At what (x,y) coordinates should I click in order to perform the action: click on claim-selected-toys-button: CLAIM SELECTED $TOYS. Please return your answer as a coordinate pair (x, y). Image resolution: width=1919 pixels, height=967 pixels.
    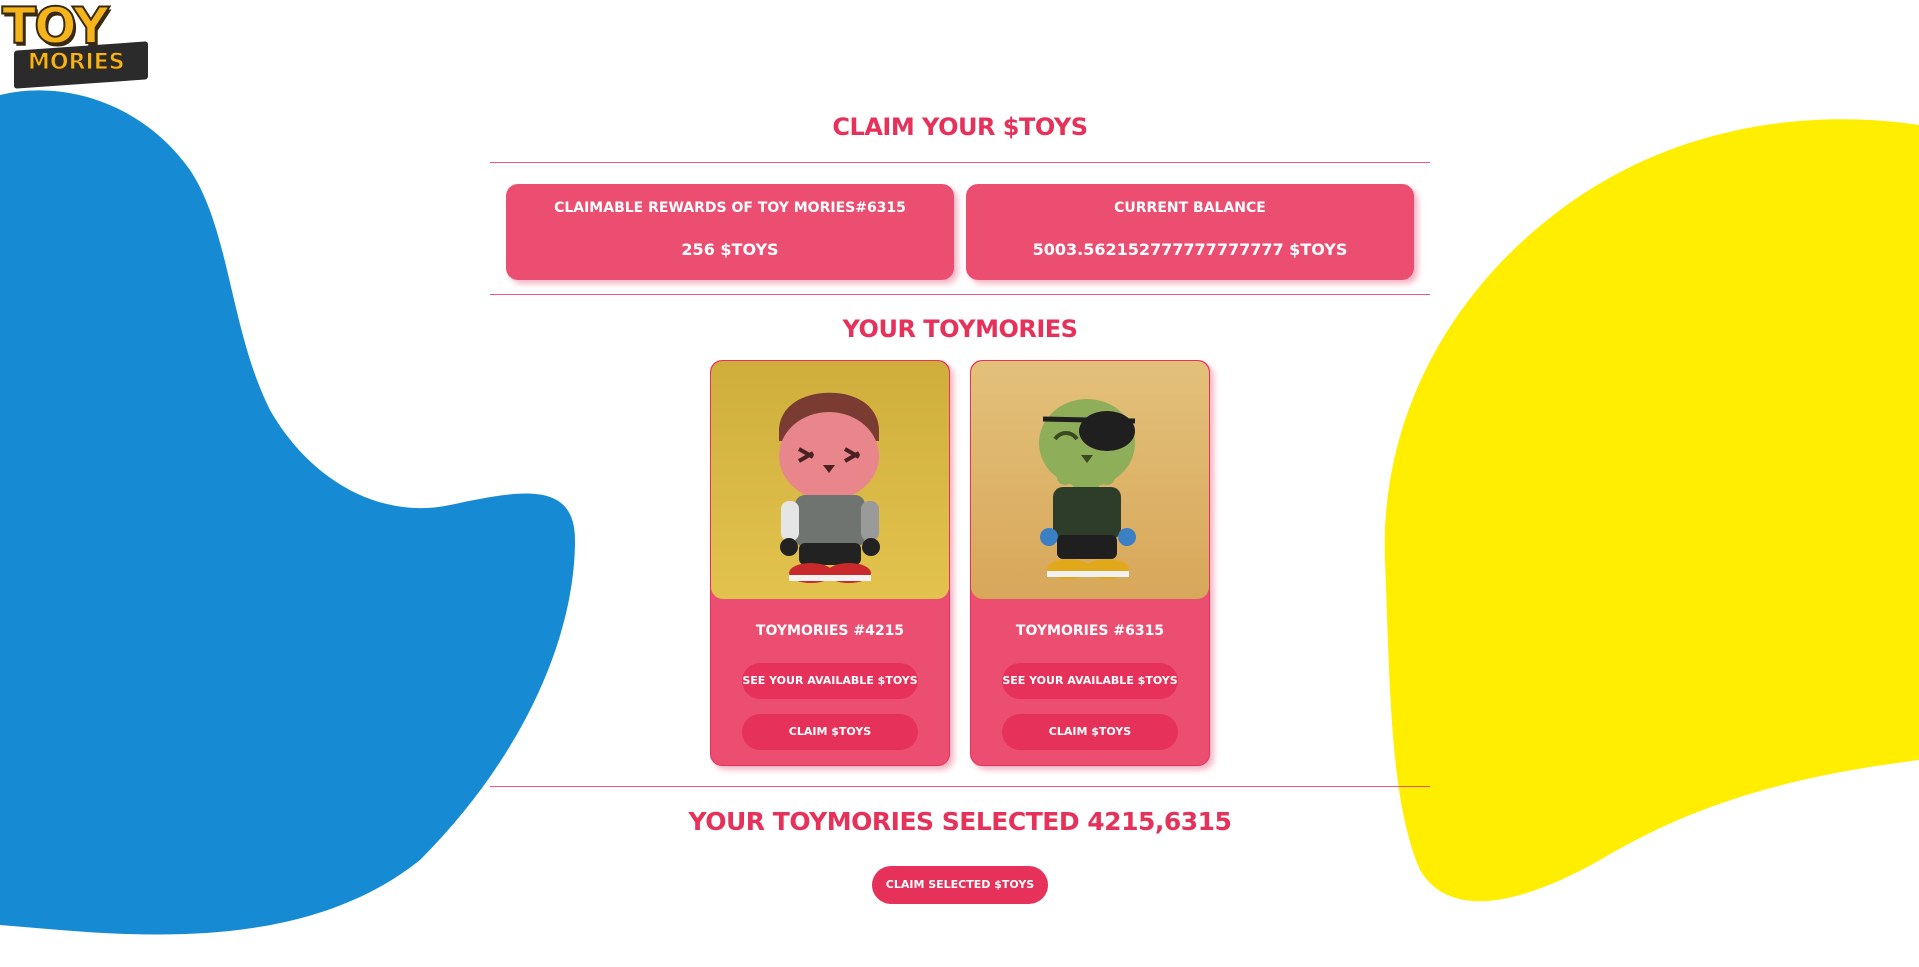
    Looking at the image, I should click on (960, 885).